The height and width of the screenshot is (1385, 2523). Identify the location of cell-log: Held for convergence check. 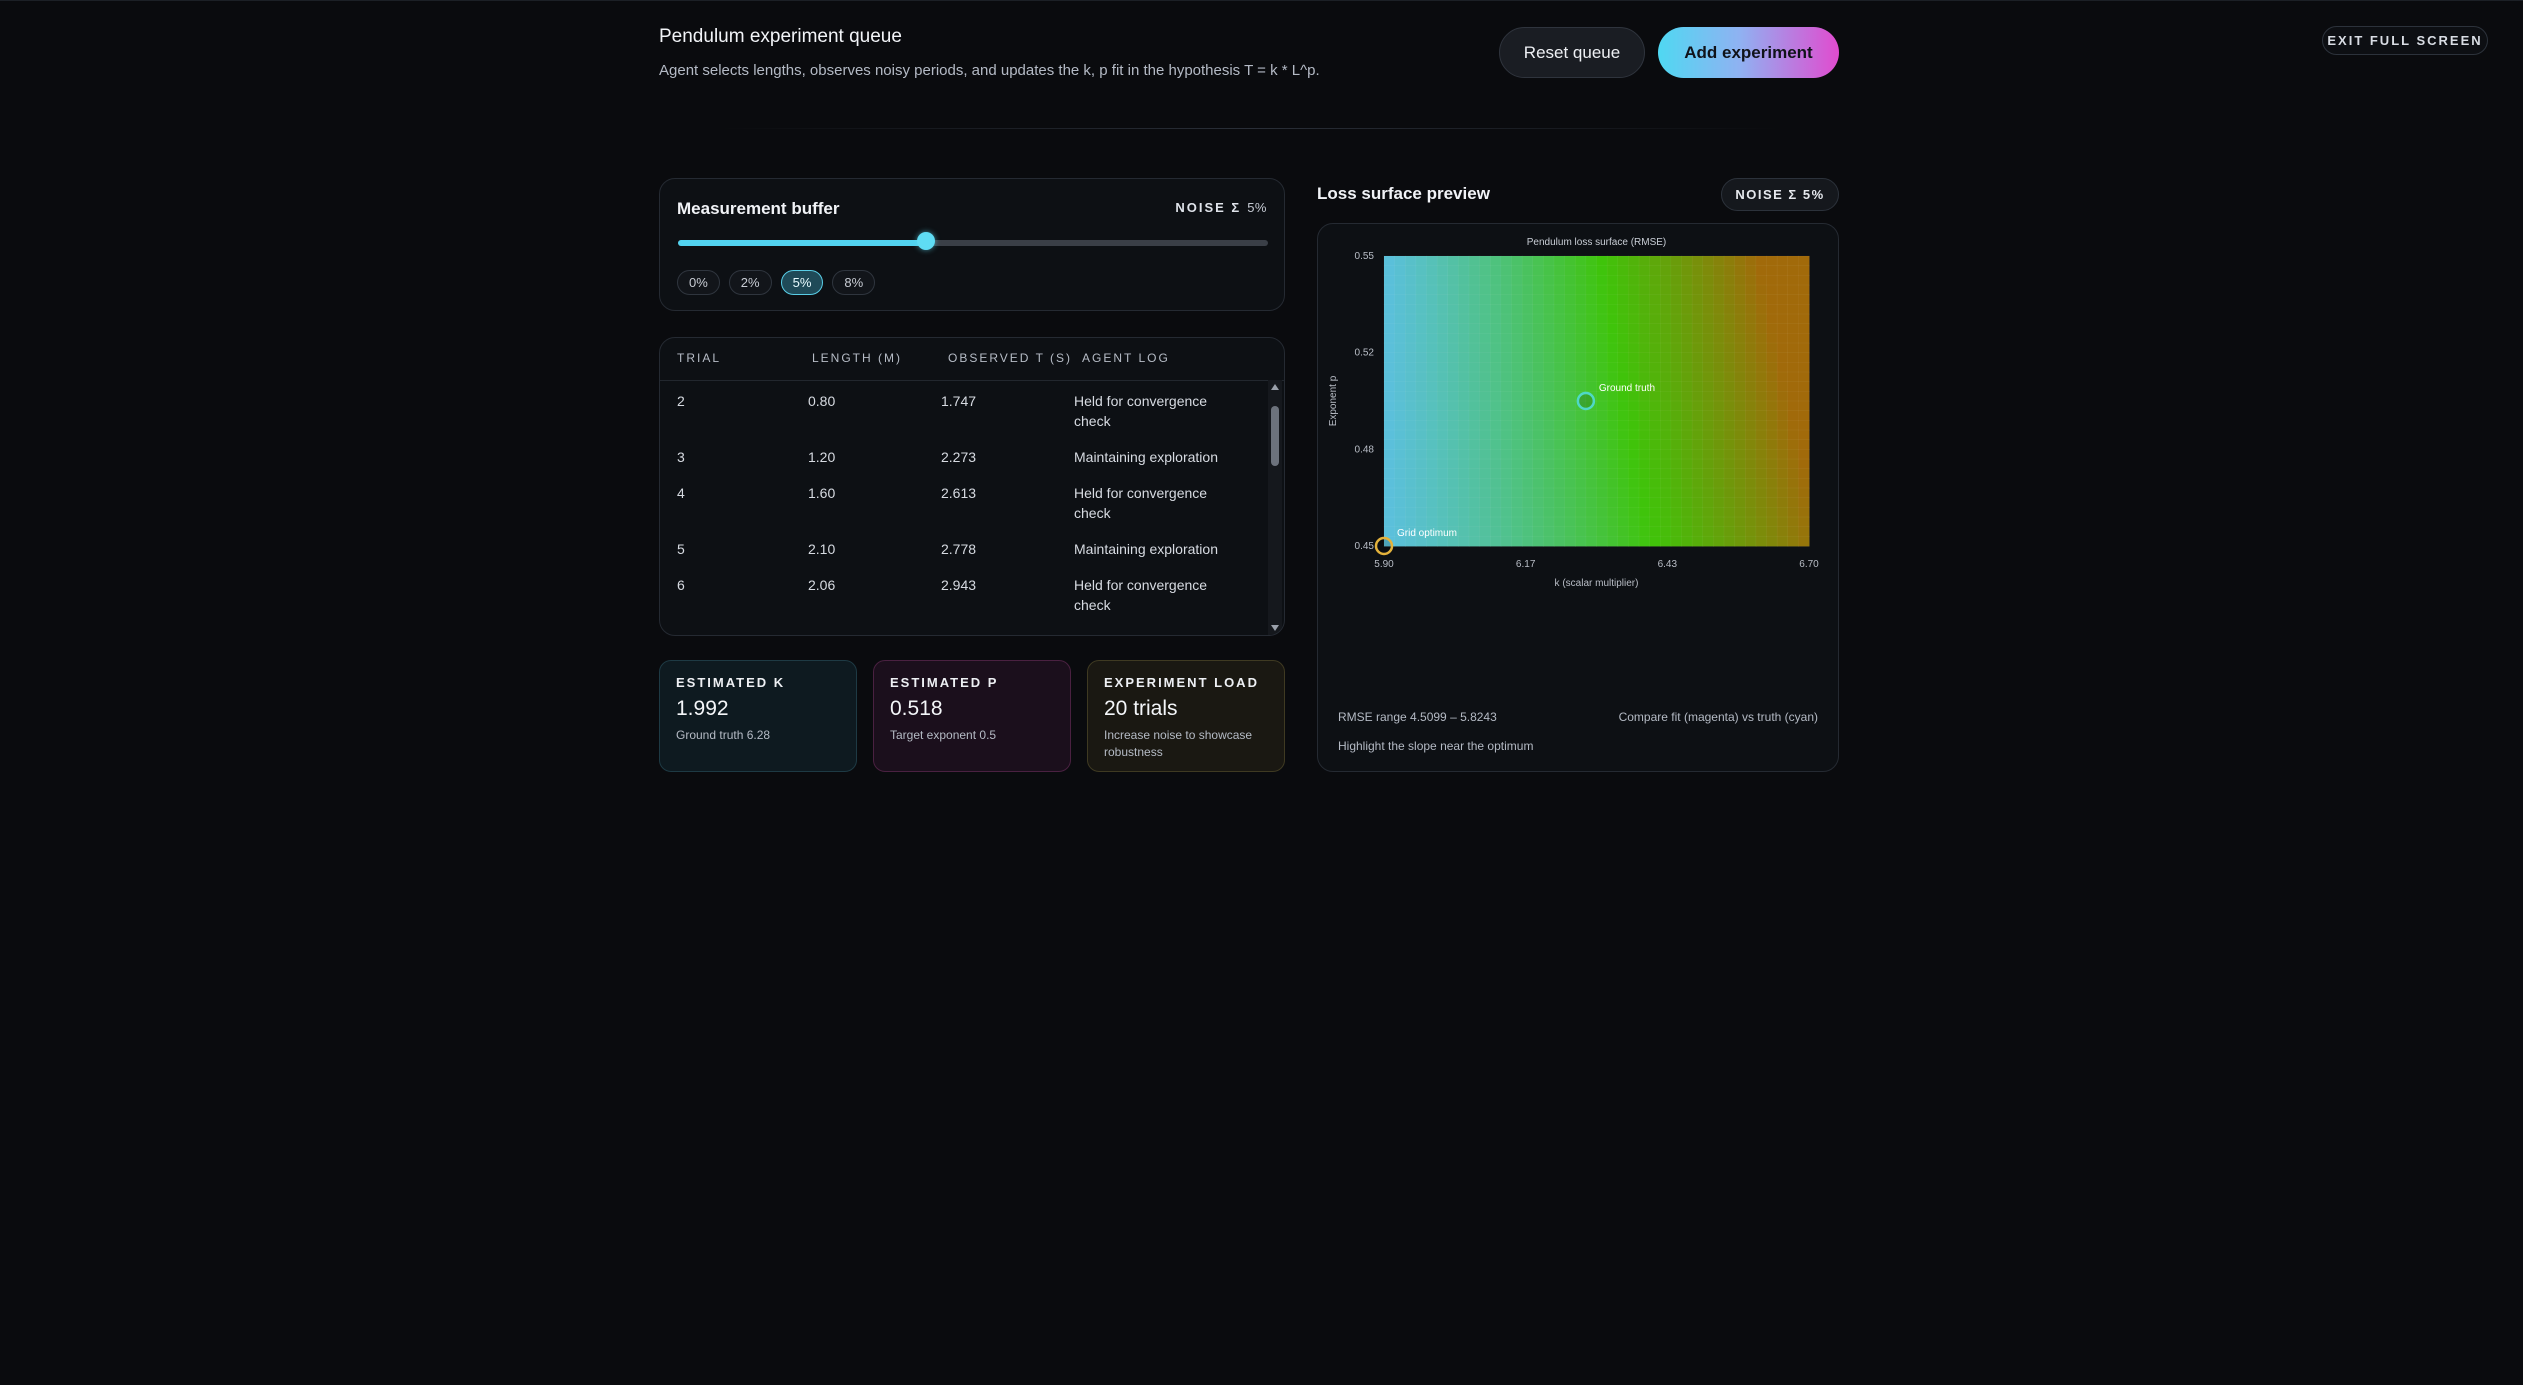
(1141, 595).